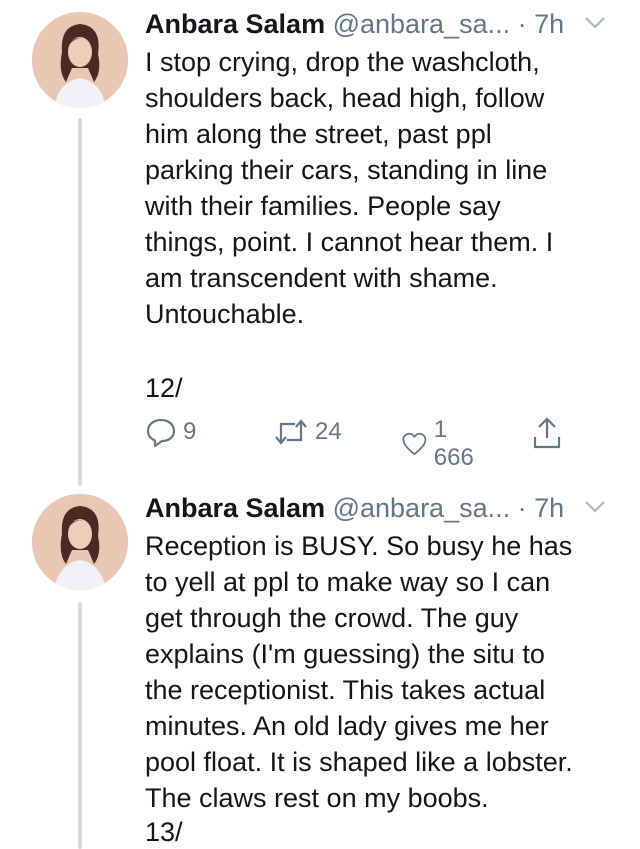  What do you see at coordinates (332, 618) in the screenshot?
I see `text-line: get through the crowd. The guy` at bounding box center [332, 618].